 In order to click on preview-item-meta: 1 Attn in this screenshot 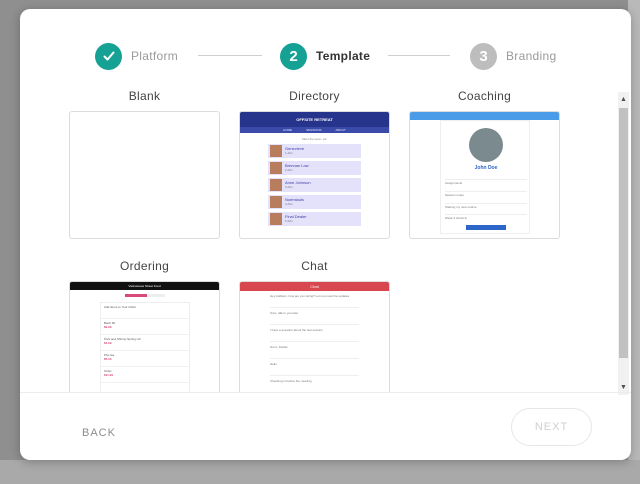, I will do `click(289, 153)`.